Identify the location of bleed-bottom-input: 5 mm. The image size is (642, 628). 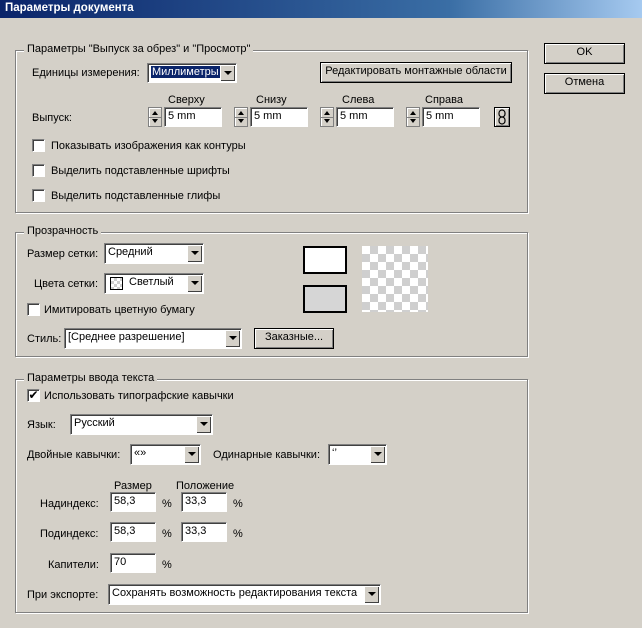
(279, 117).